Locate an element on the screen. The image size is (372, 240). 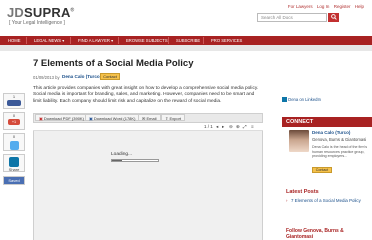
saved-button: Saved is located at coordinates (14, 180).